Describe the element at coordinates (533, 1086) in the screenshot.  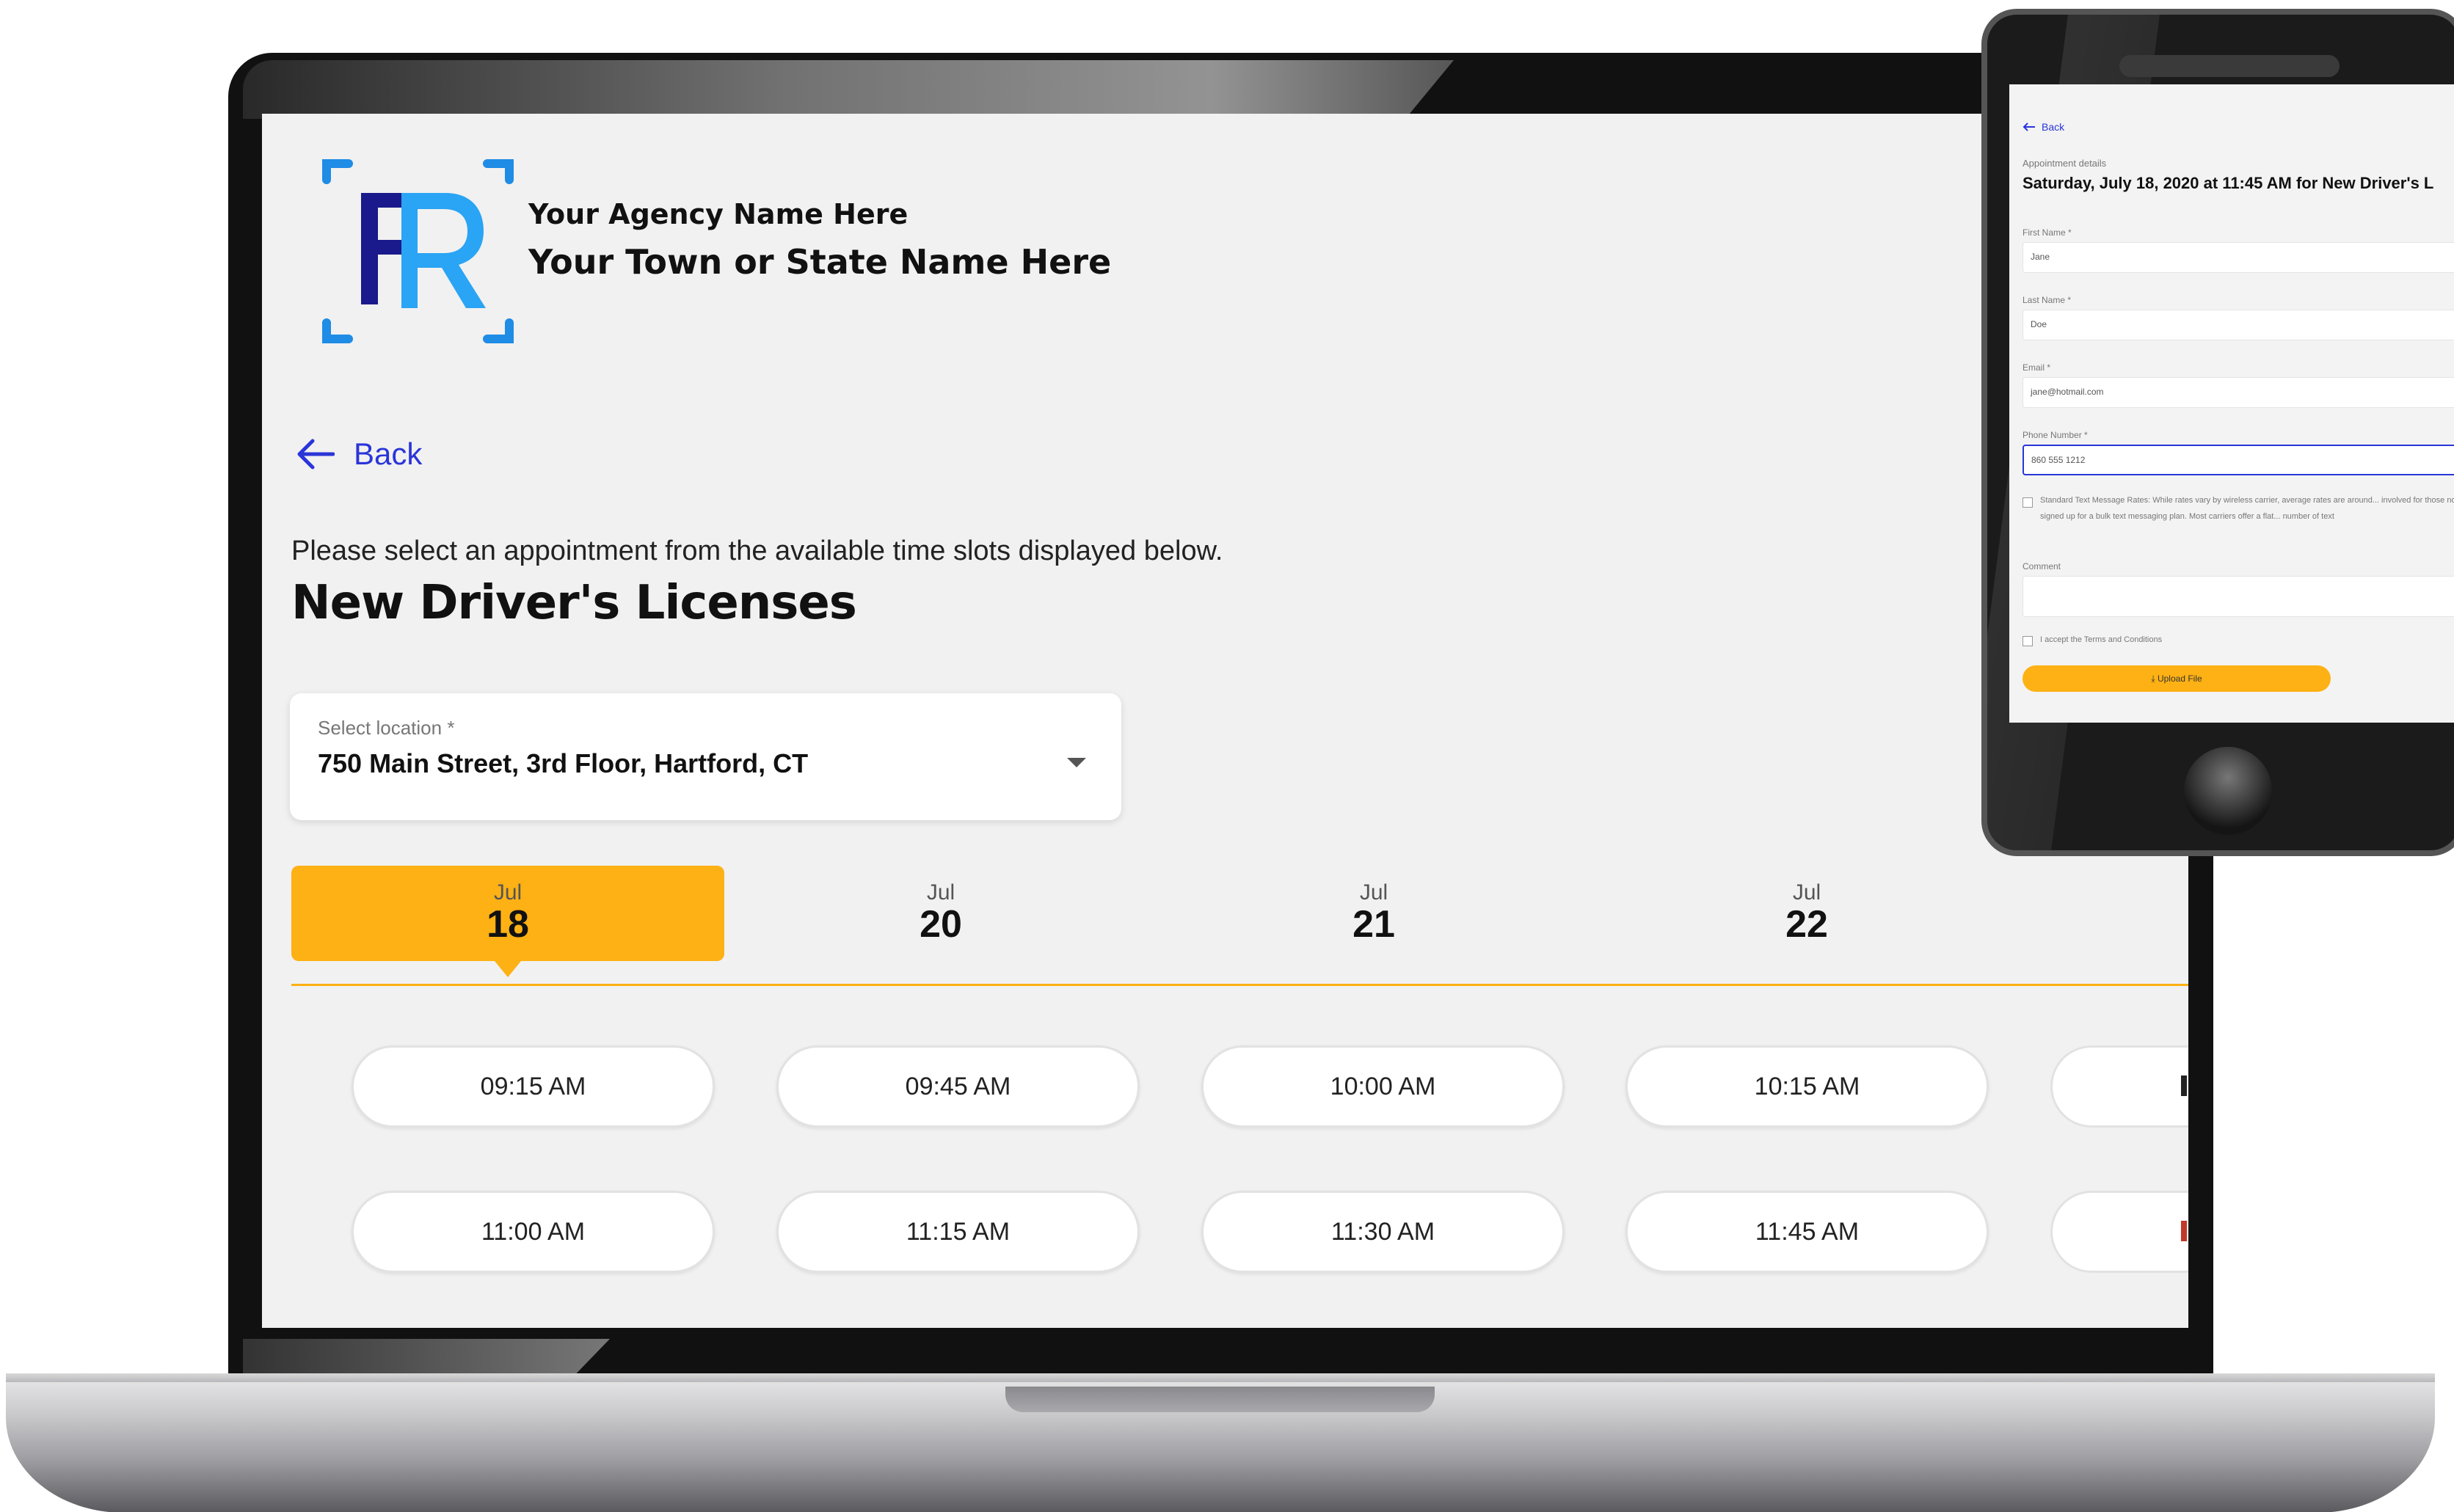
I see `time-slot-button: 09:15 AM` at that location.